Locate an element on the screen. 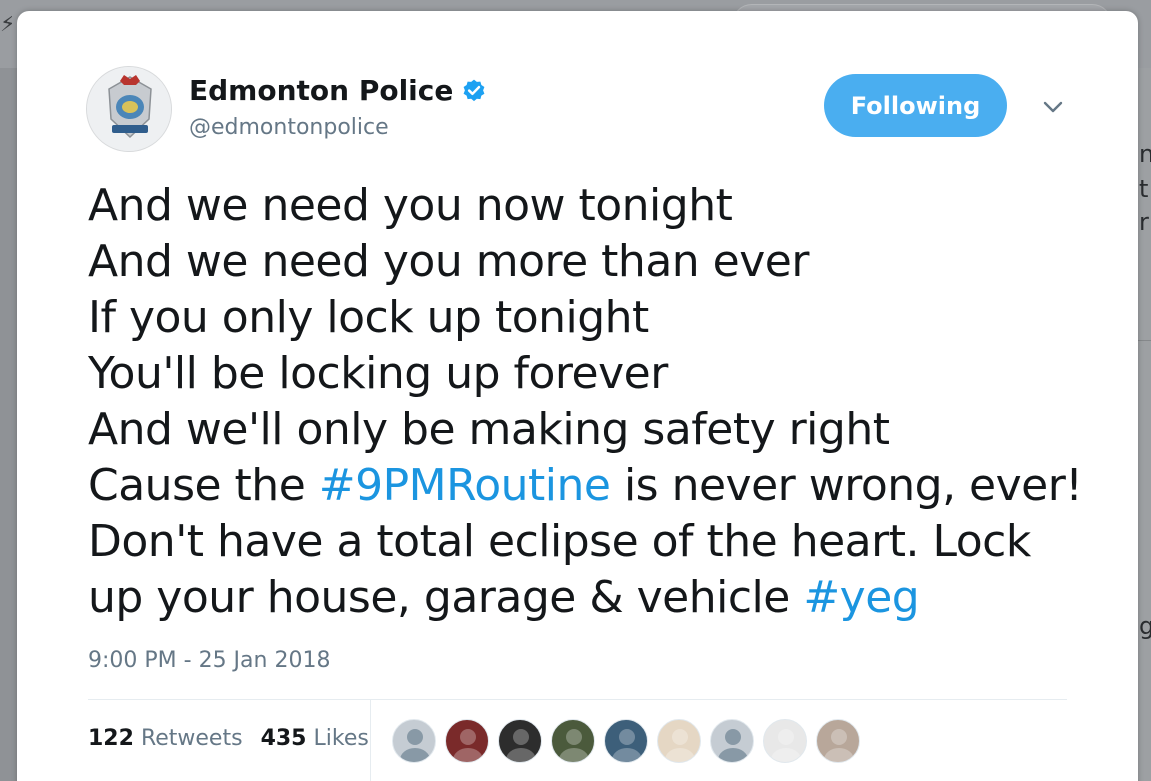 The width and height of the screenshot is (1151, 781). tweet-line: up your house, garage & vehicle #yeg is located at coordinates (588, 598).